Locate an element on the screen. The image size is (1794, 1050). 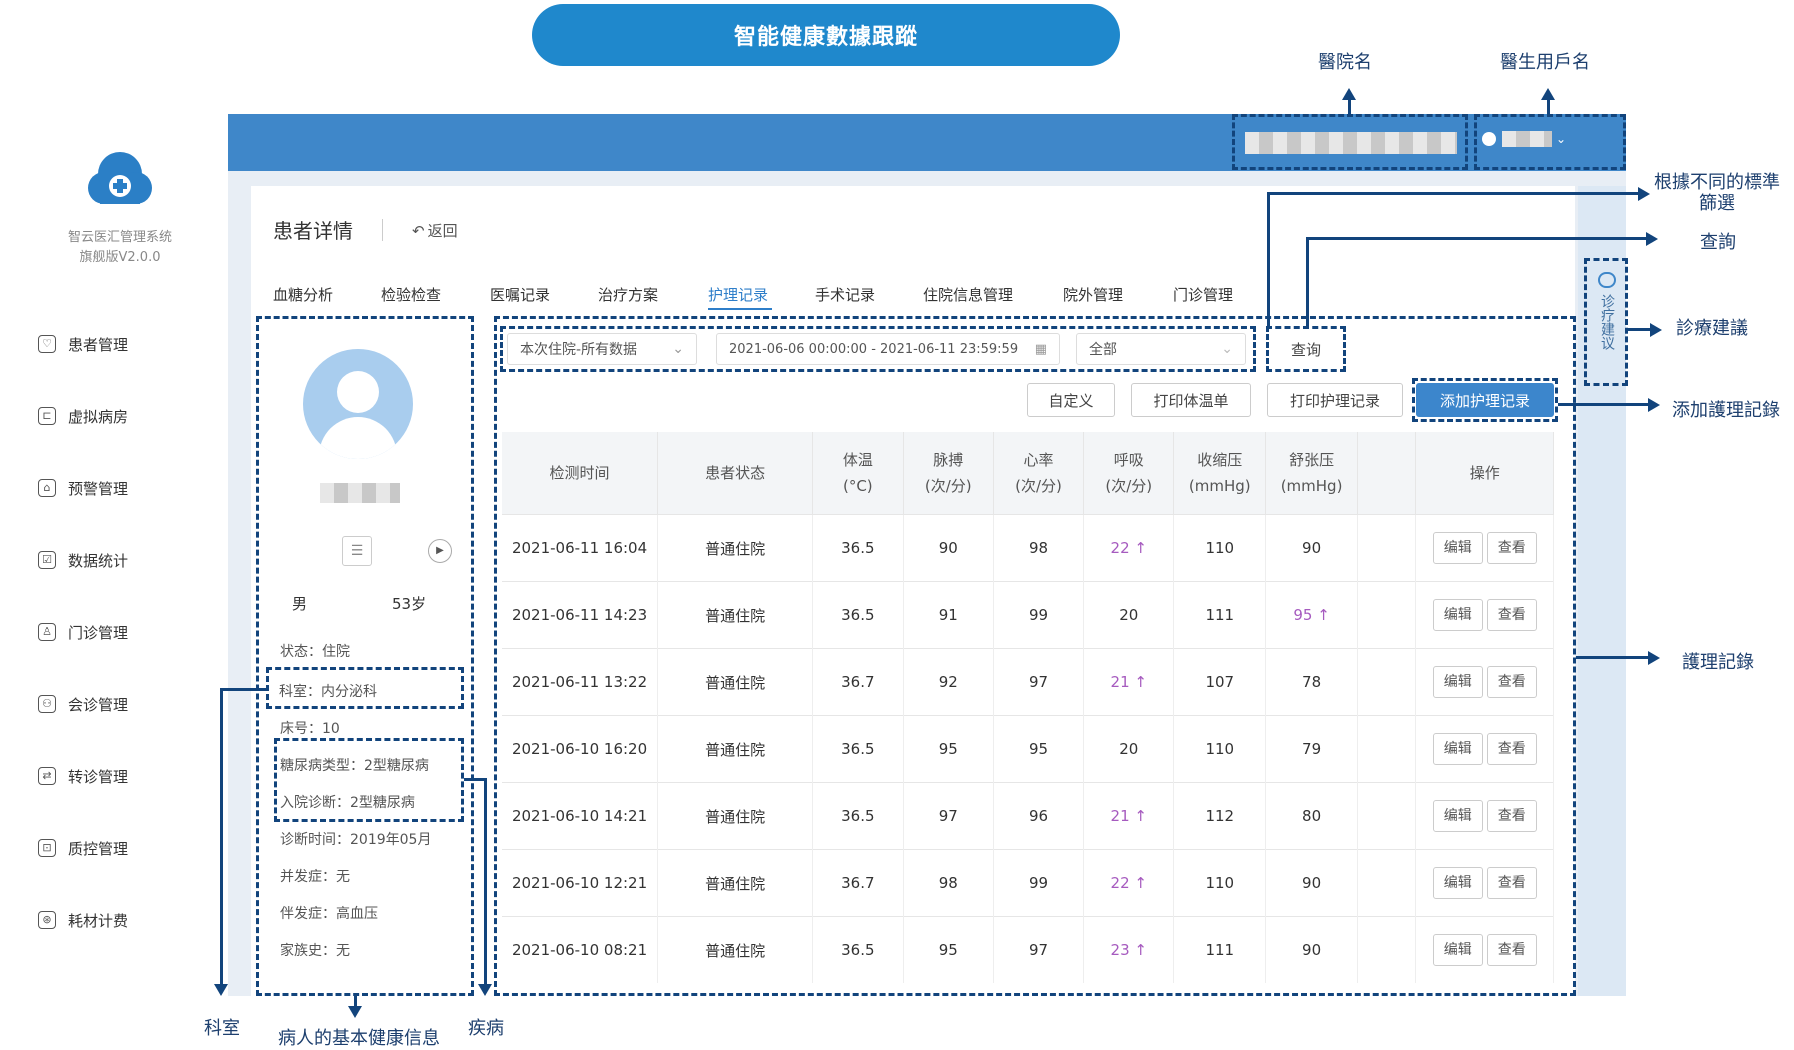
sidebar-item-label: 转诊管理 is located at coordinates (98, 776).